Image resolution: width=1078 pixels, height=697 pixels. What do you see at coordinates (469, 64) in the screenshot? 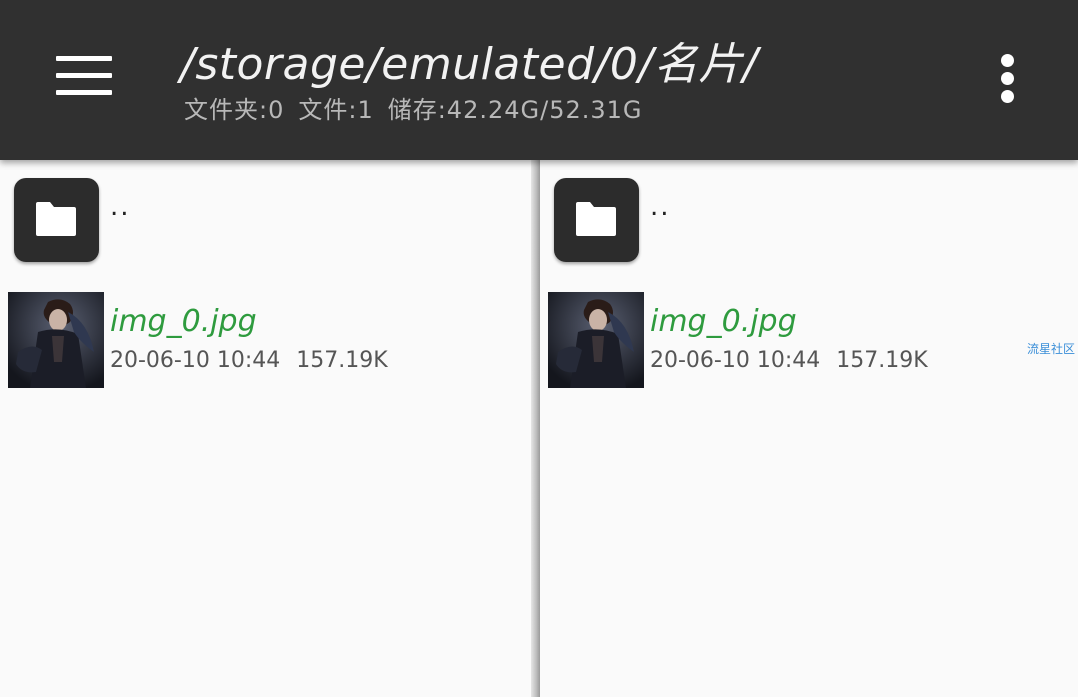
I see `current-path: /storage/emulated/0/名片/` at bounding box center [469, 64].